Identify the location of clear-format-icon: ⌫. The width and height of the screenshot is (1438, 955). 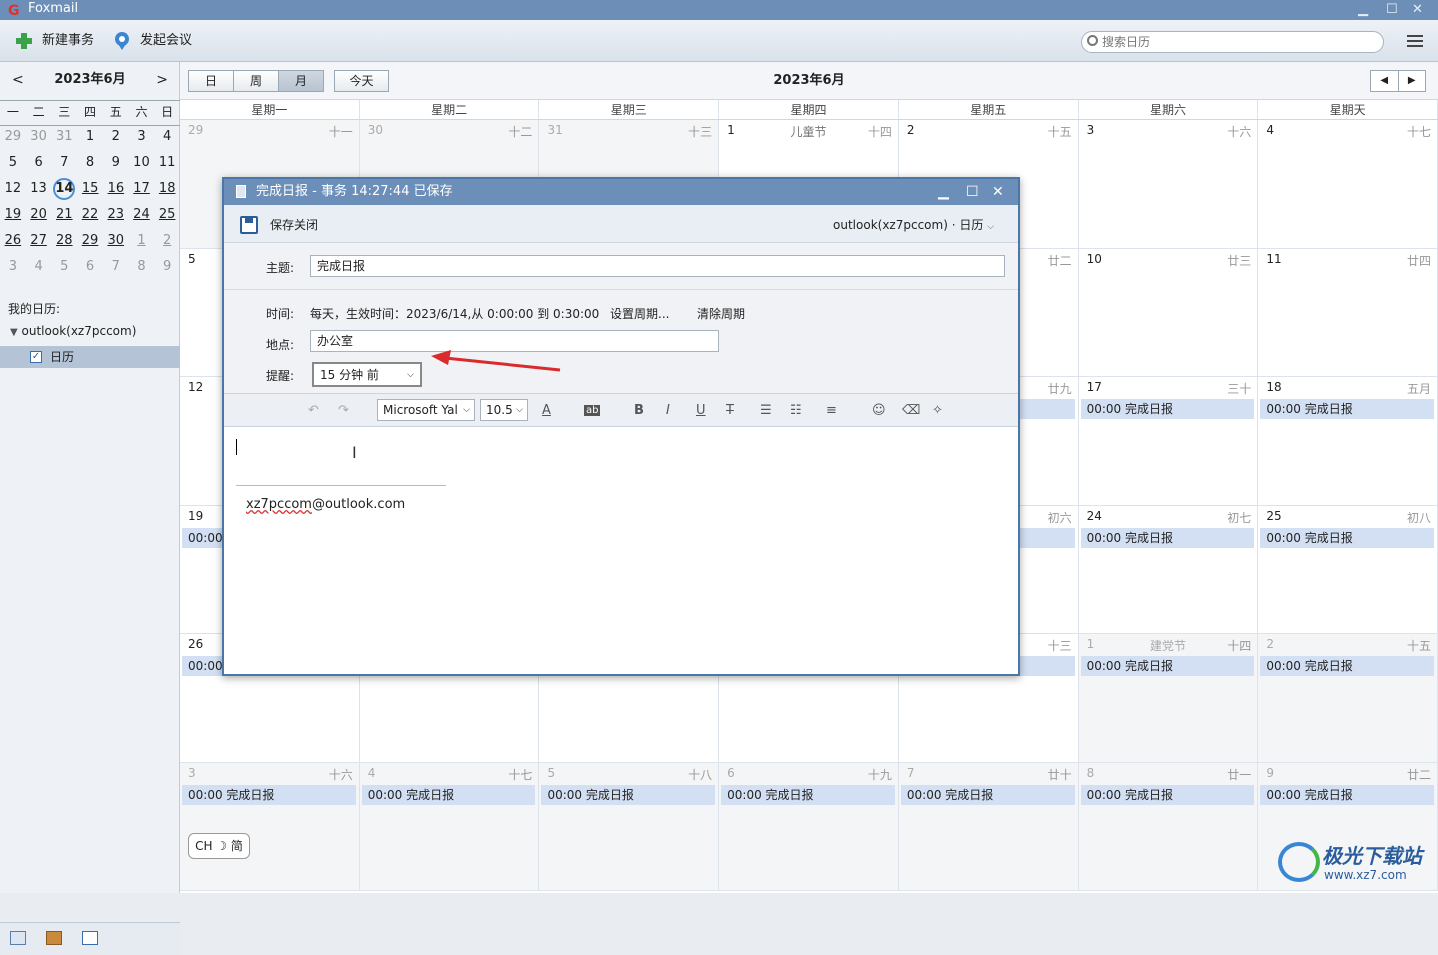
(911, 410).